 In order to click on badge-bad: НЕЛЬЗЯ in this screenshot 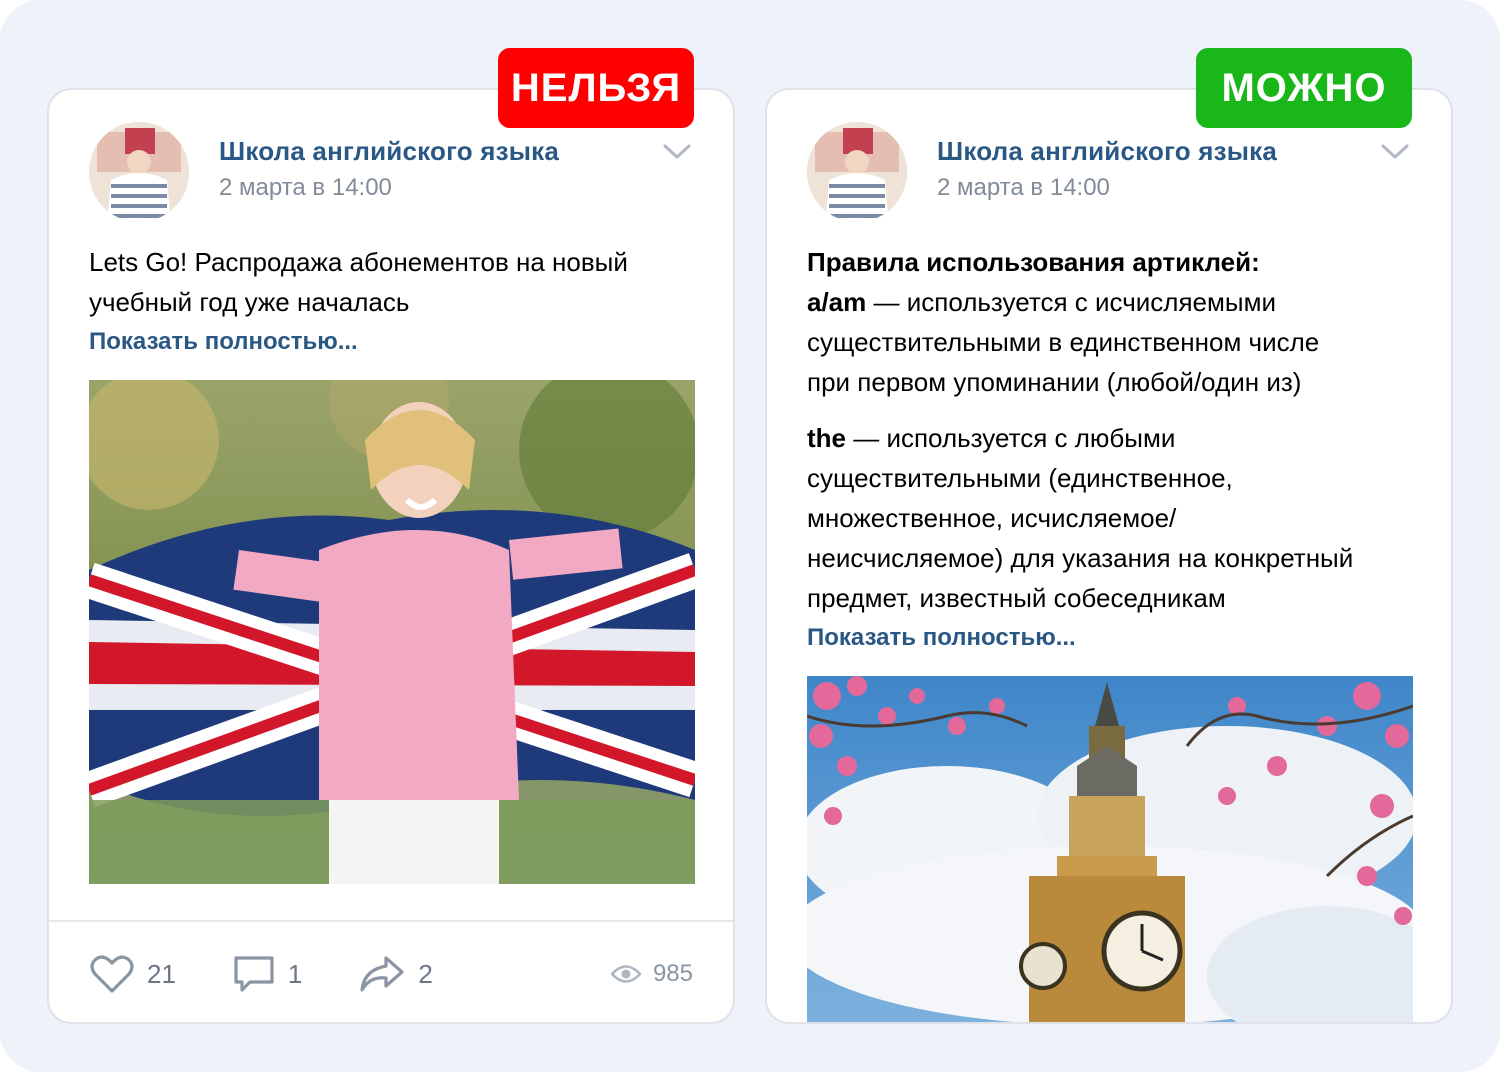, I will do `click(596, 88)`.